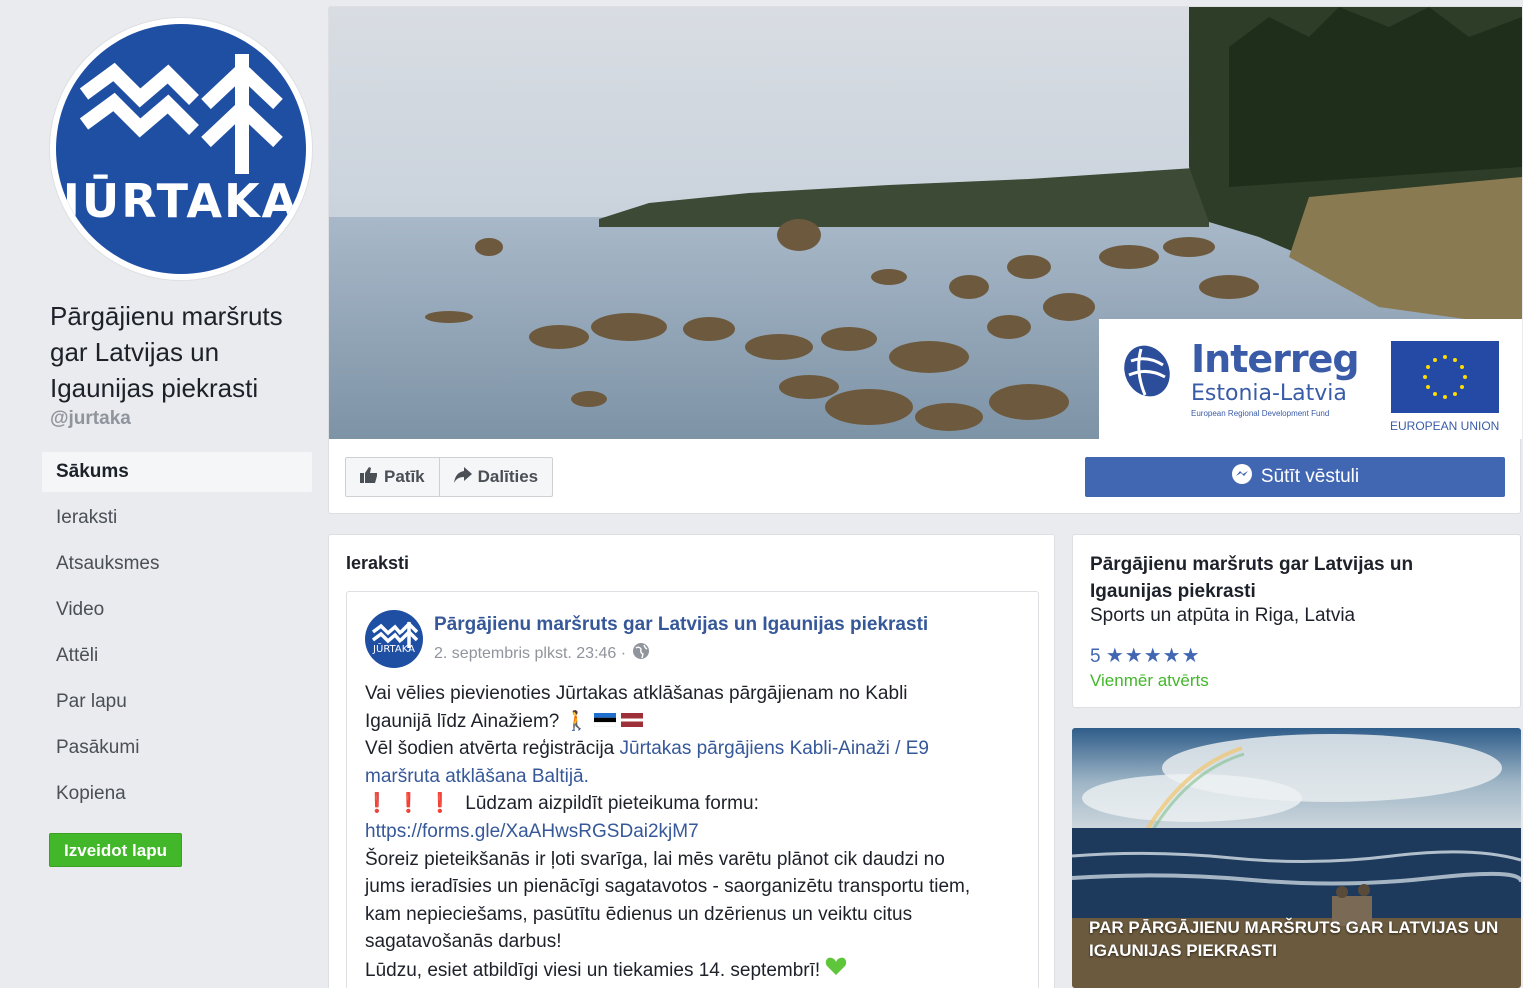  What do you see at coordinates (1275, 359) in the screenshot?
I see `interreg-title: Interreg` at bounding box center [1275, 359].